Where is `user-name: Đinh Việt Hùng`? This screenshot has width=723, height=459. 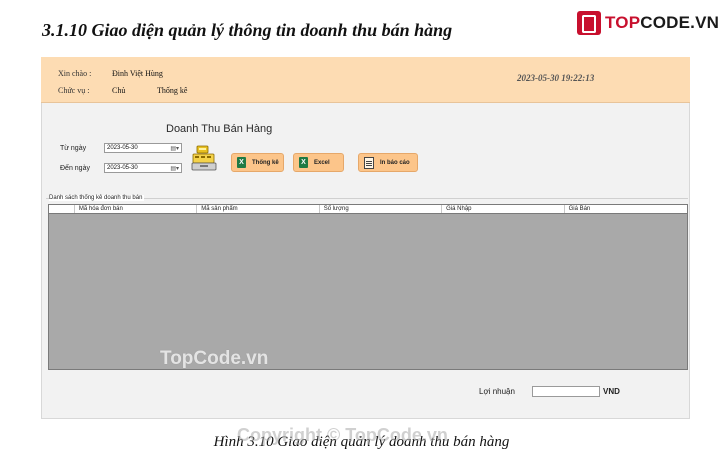
user-name: Đinh Việt Hùng is located at coordinates (137, 73).